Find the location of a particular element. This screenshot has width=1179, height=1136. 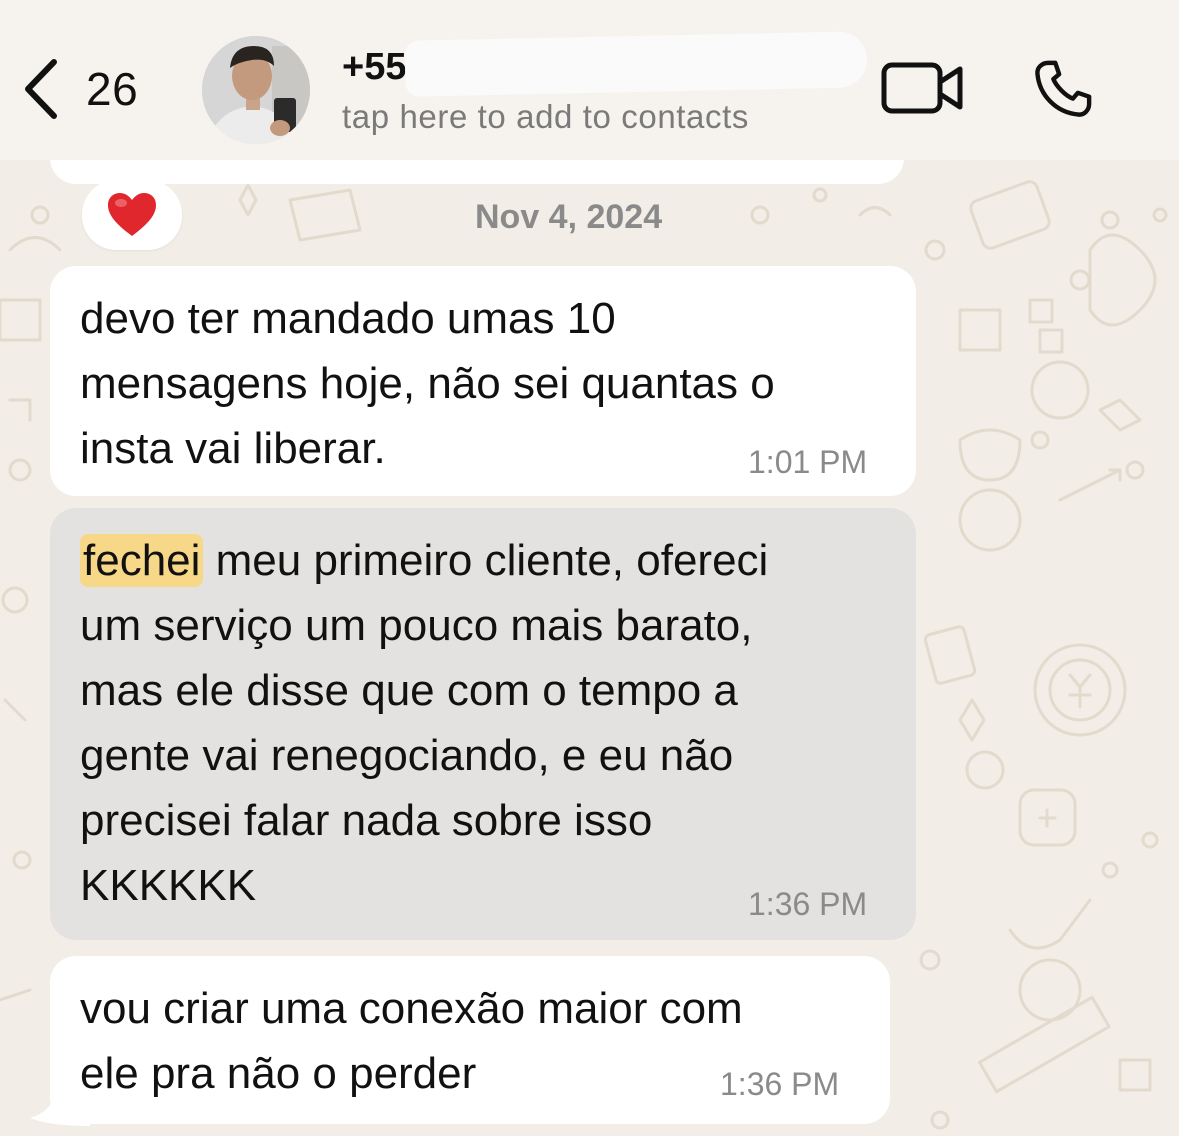

video-camera-icon is located at coordinates (922, 88).